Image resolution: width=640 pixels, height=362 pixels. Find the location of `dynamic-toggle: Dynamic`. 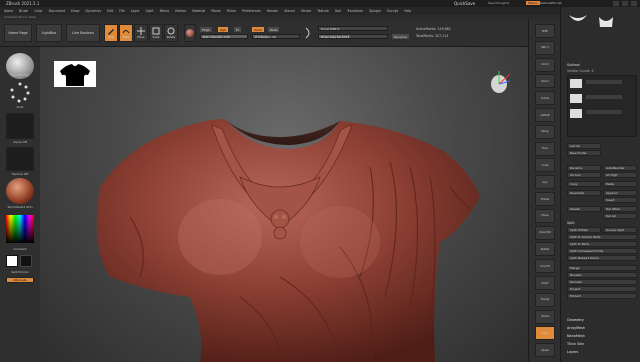

dynamic-toggle: Dynamic is located at coordinates (401, 36).